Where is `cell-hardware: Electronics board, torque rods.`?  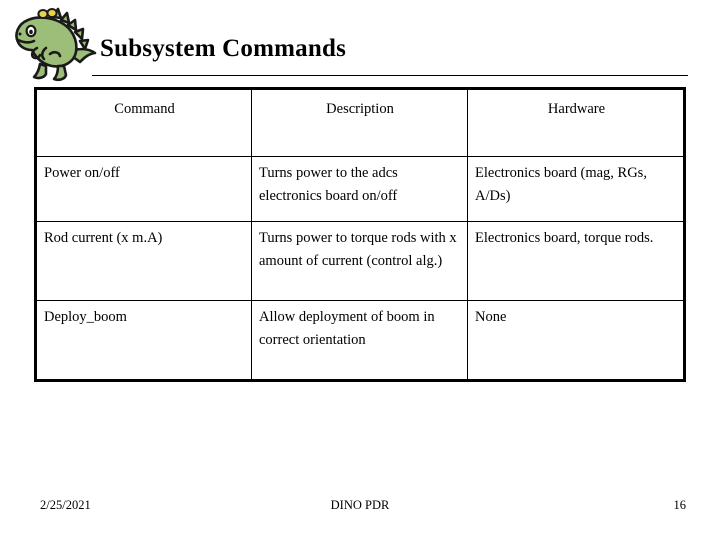
cell-hardware: Electronics board, torque rods. is located at coordinates (576, 261).